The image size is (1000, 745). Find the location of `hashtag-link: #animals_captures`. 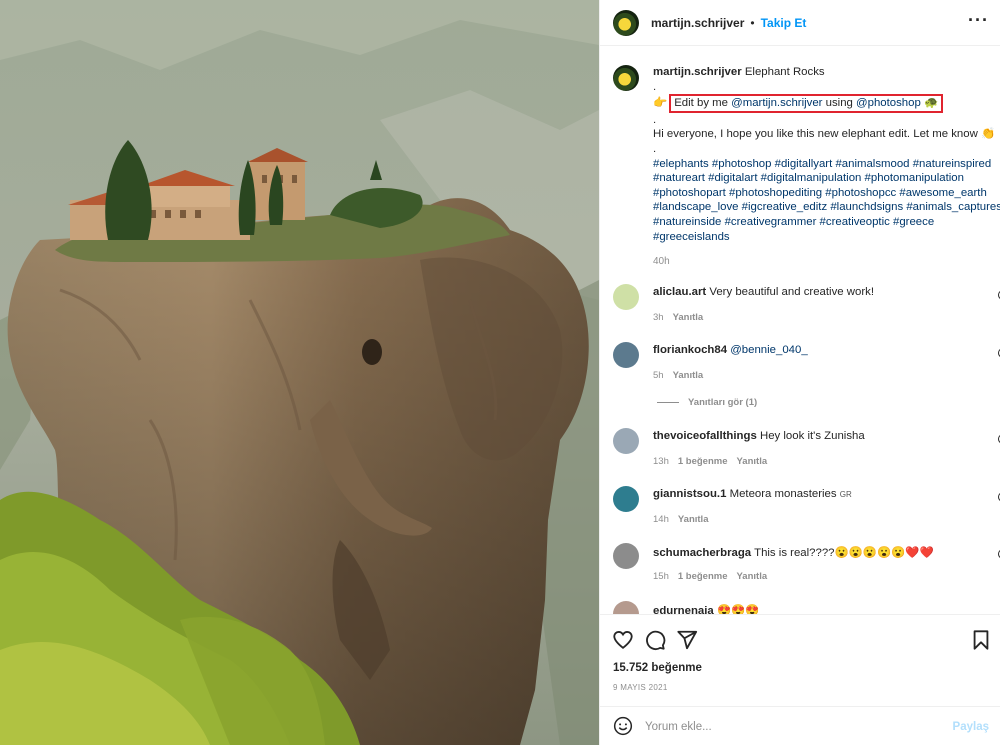

hashtag-link: #animals_captures is located at coordinates (953, 207).